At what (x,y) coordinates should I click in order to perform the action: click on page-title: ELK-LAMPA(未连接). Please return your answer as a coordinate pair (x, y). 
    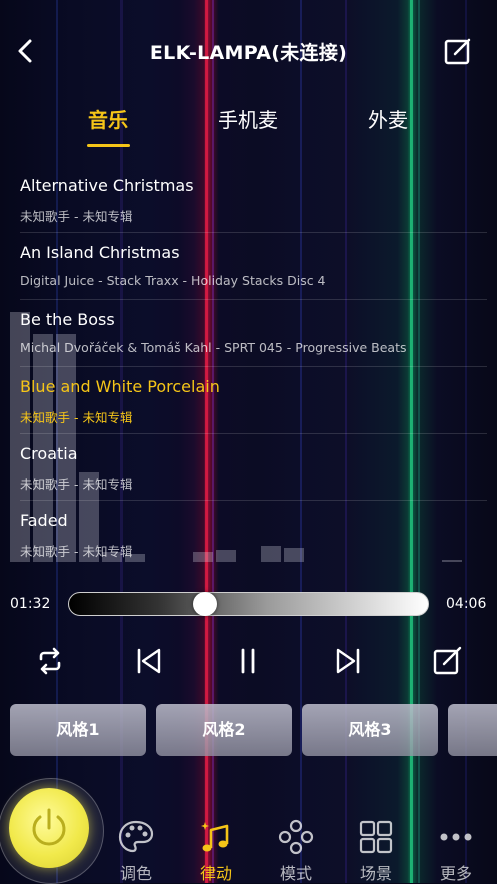
    Looking at the image, I should click on (248, 53).